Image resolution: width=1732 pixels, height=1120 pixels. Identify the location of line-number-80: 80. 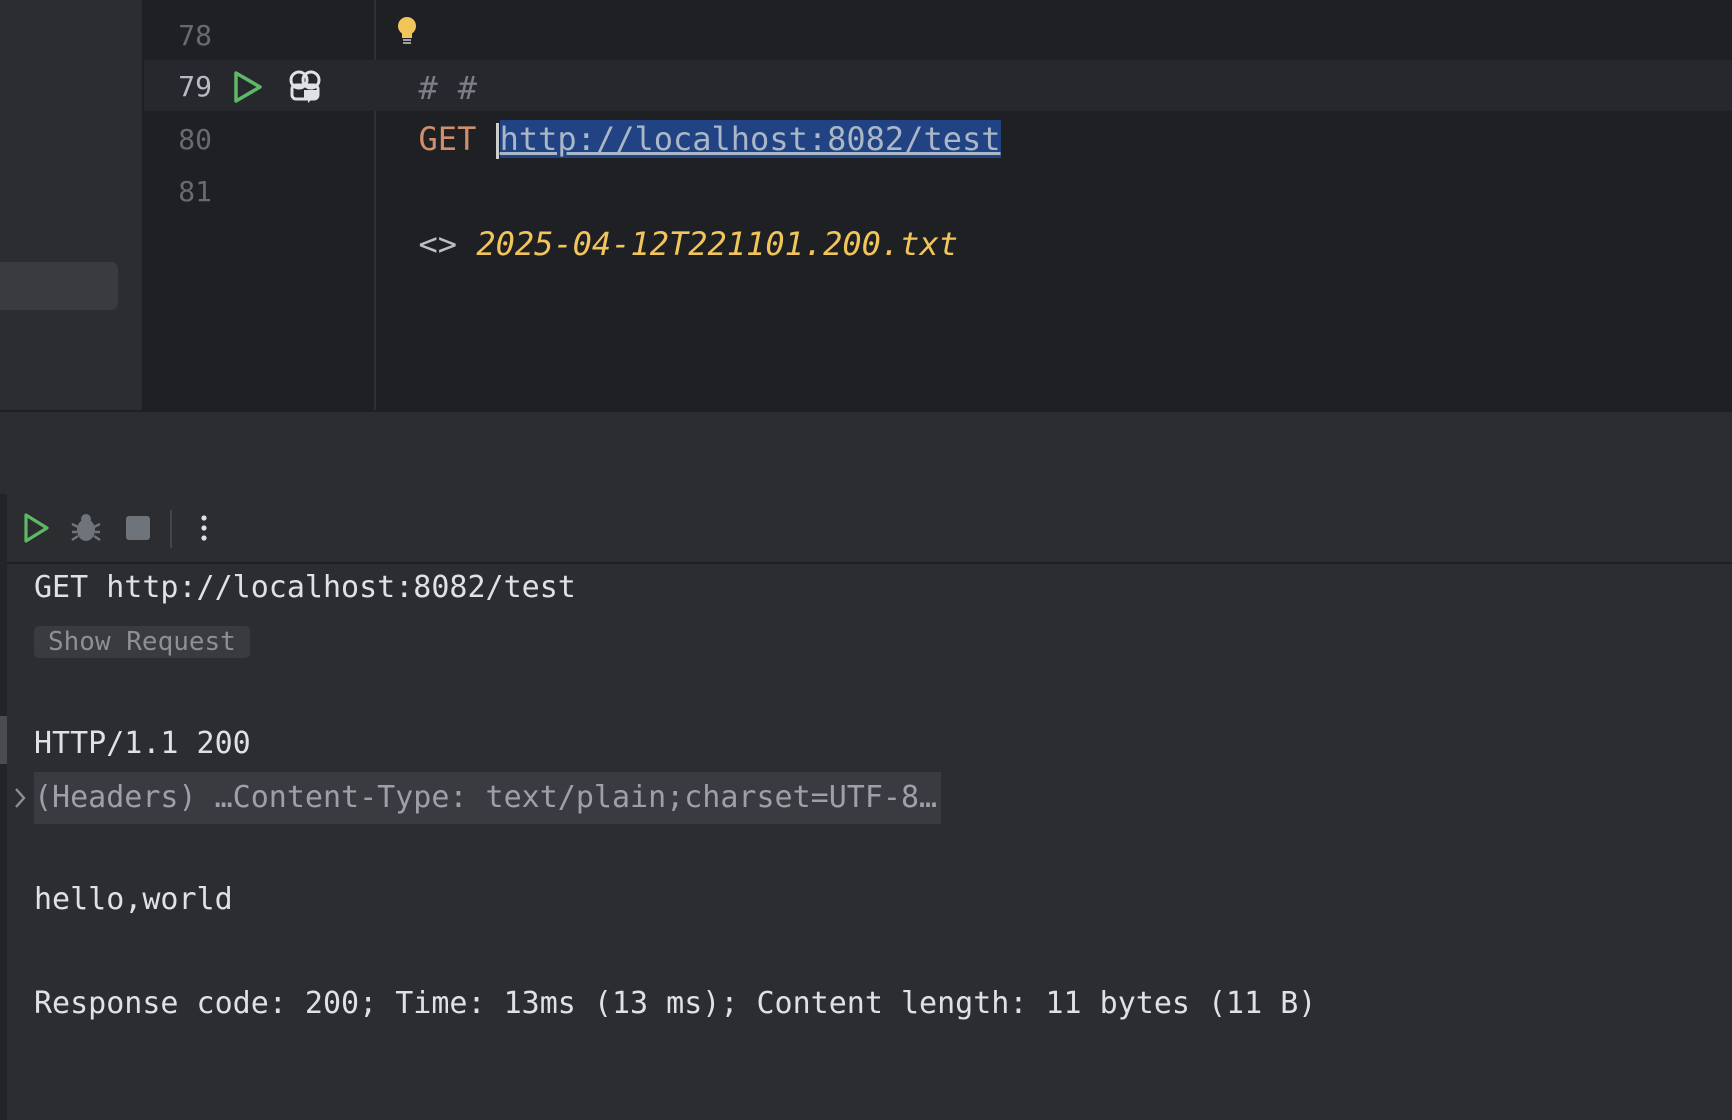
(195, 139).